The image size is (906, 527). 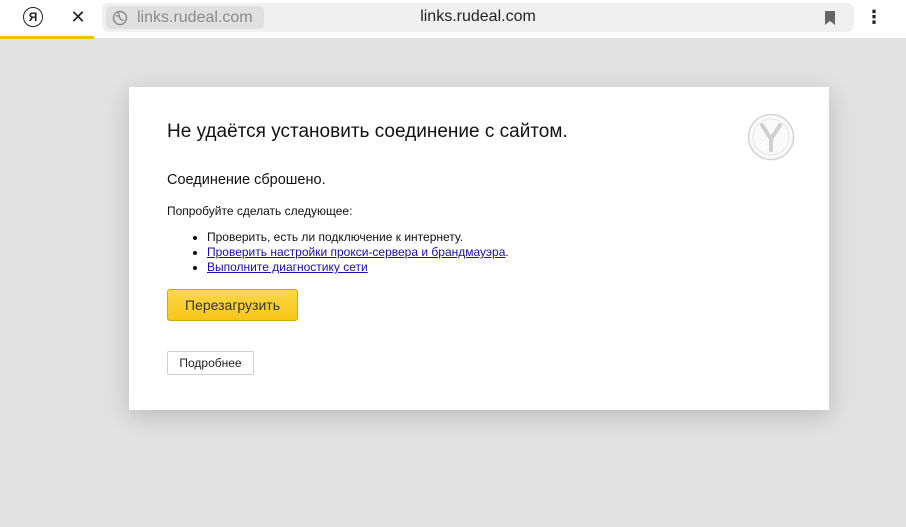 What do you see at coordinates (33, 17) in the screenshot?
I see `yandex-logo-icon: Я` at bounding box center [33, 17].